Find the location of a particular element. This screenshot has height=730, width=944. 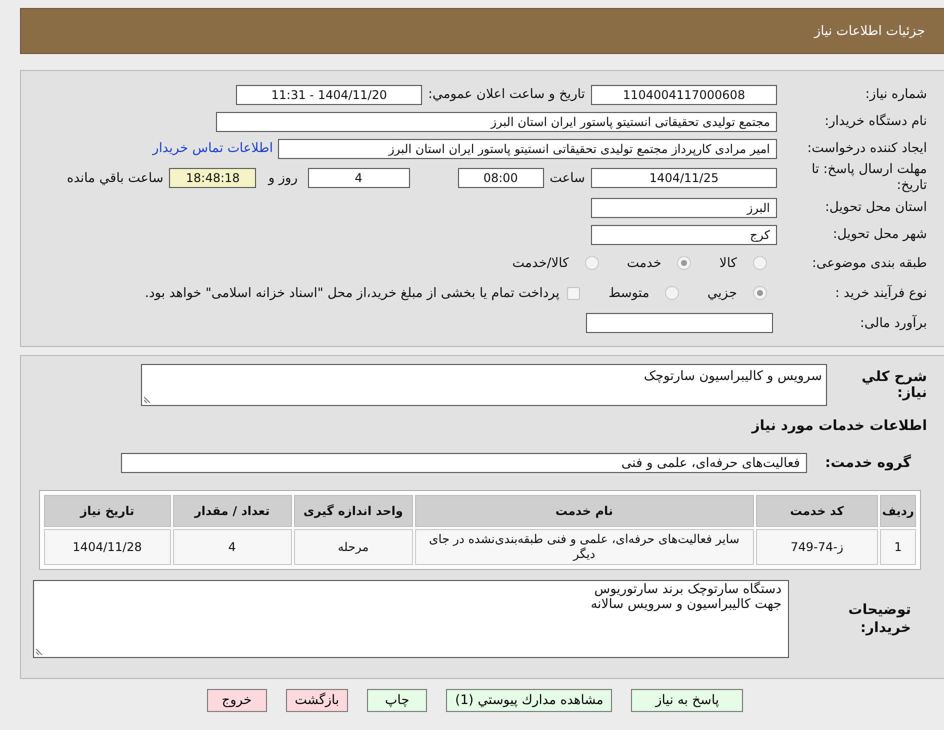

text-field: مجتمع توليدی تحقيقاتی انستيتو پاستور ايران استان البرز is located at coordinates (496, 122).